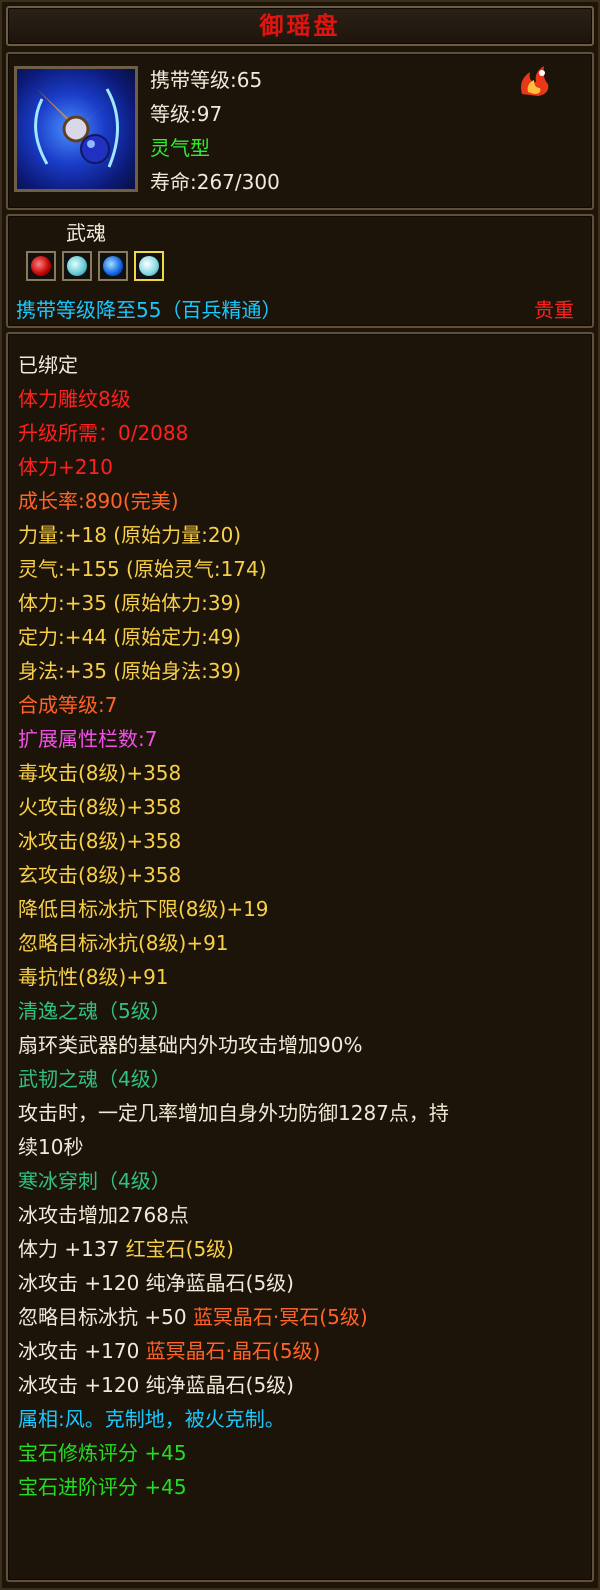 Image resolution: width=600 pixels, height=1590 pixels. Describe the element at coordinates (68, 705) in the screenshot. I see `attr-line: 合成等级:7` at that location.